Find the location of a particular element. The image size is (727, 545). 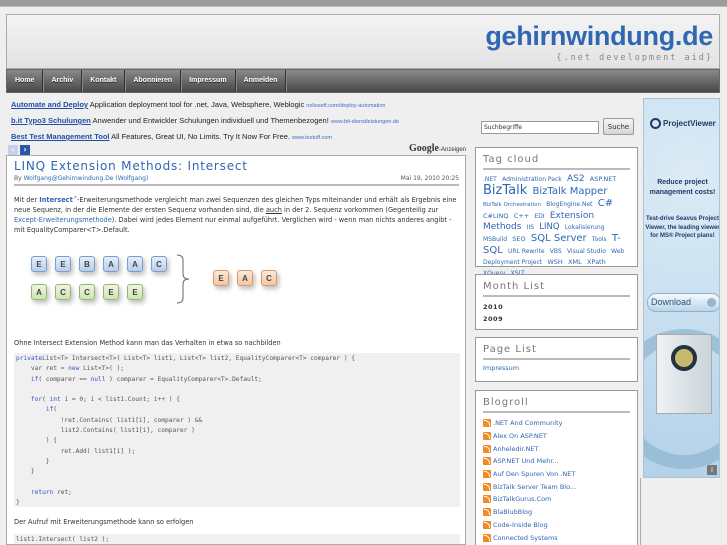

tag-link: EDI is located at coordinates (539, 216).